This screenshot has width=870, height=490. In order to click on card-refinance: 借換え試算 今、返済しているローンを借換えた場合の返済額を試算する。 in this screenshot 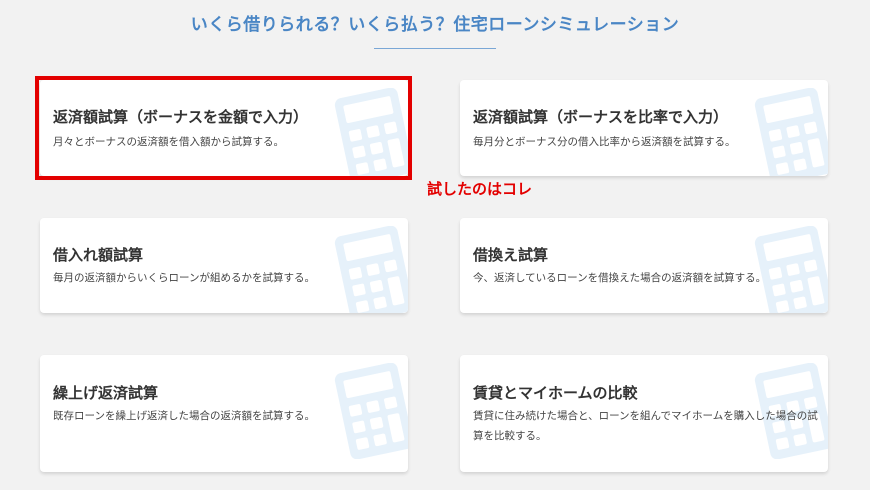, I will do `click(644, 265)`.